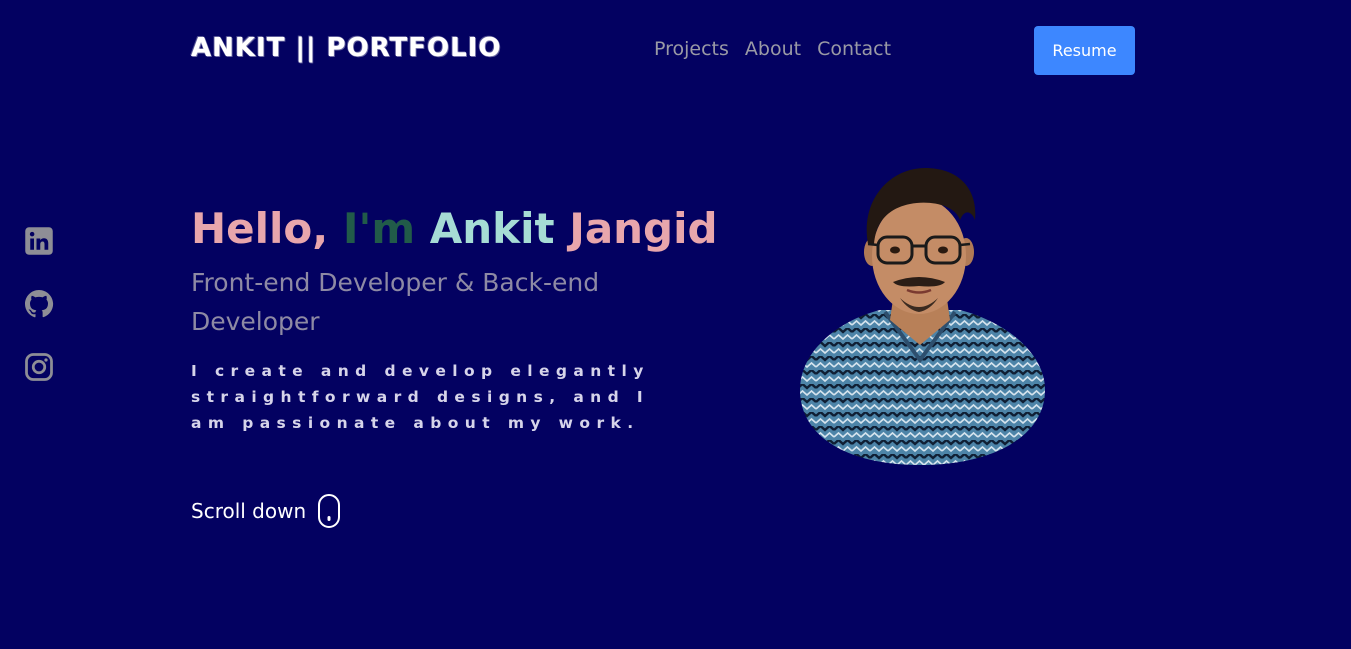 Image resolution: width=1351 pixels, height=649 pixels. I want to click on profile-photo, so click(922, 316).